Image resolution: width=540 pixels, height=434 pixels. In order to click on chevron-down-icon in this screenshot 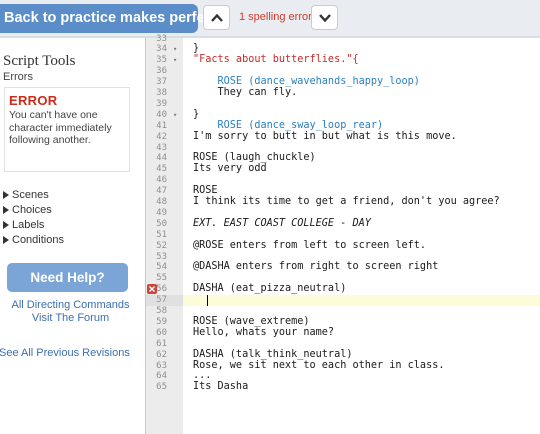, I will do `click(325, 18)`.